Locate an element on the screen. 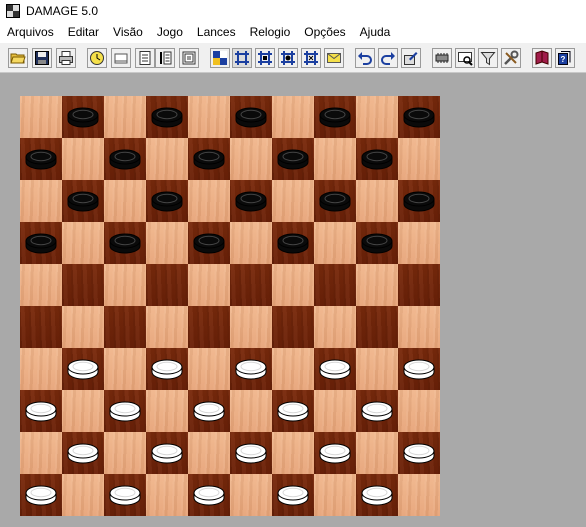 The width and height of the screenshot is (586, 527). grid-mode-4-button is located at coordinates (311, 58).